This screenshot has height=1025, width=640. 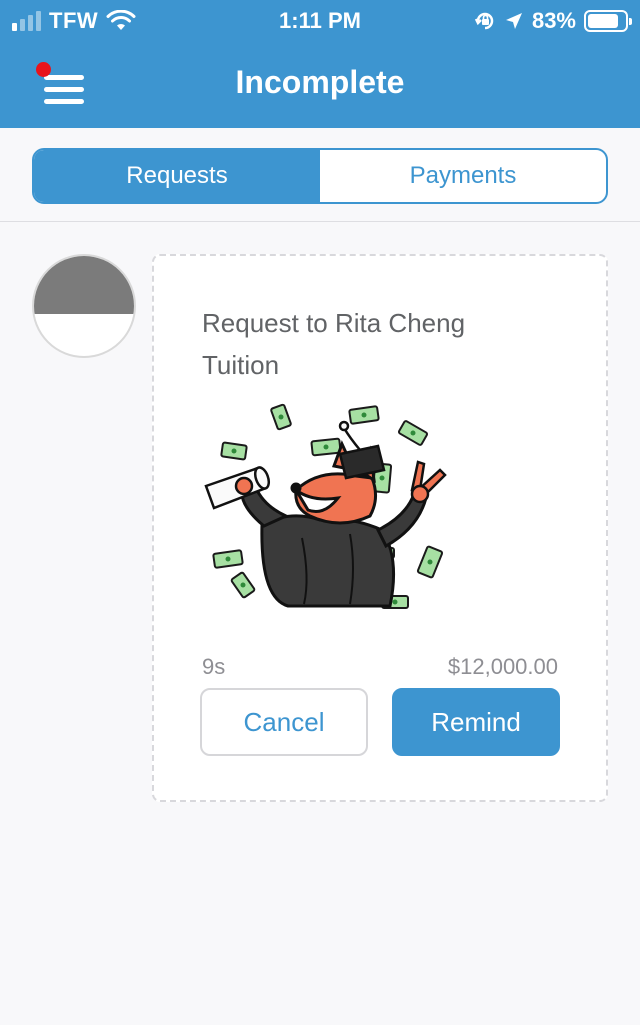 I want to click on tab-payments: Payments, so click(x=463, y=176).